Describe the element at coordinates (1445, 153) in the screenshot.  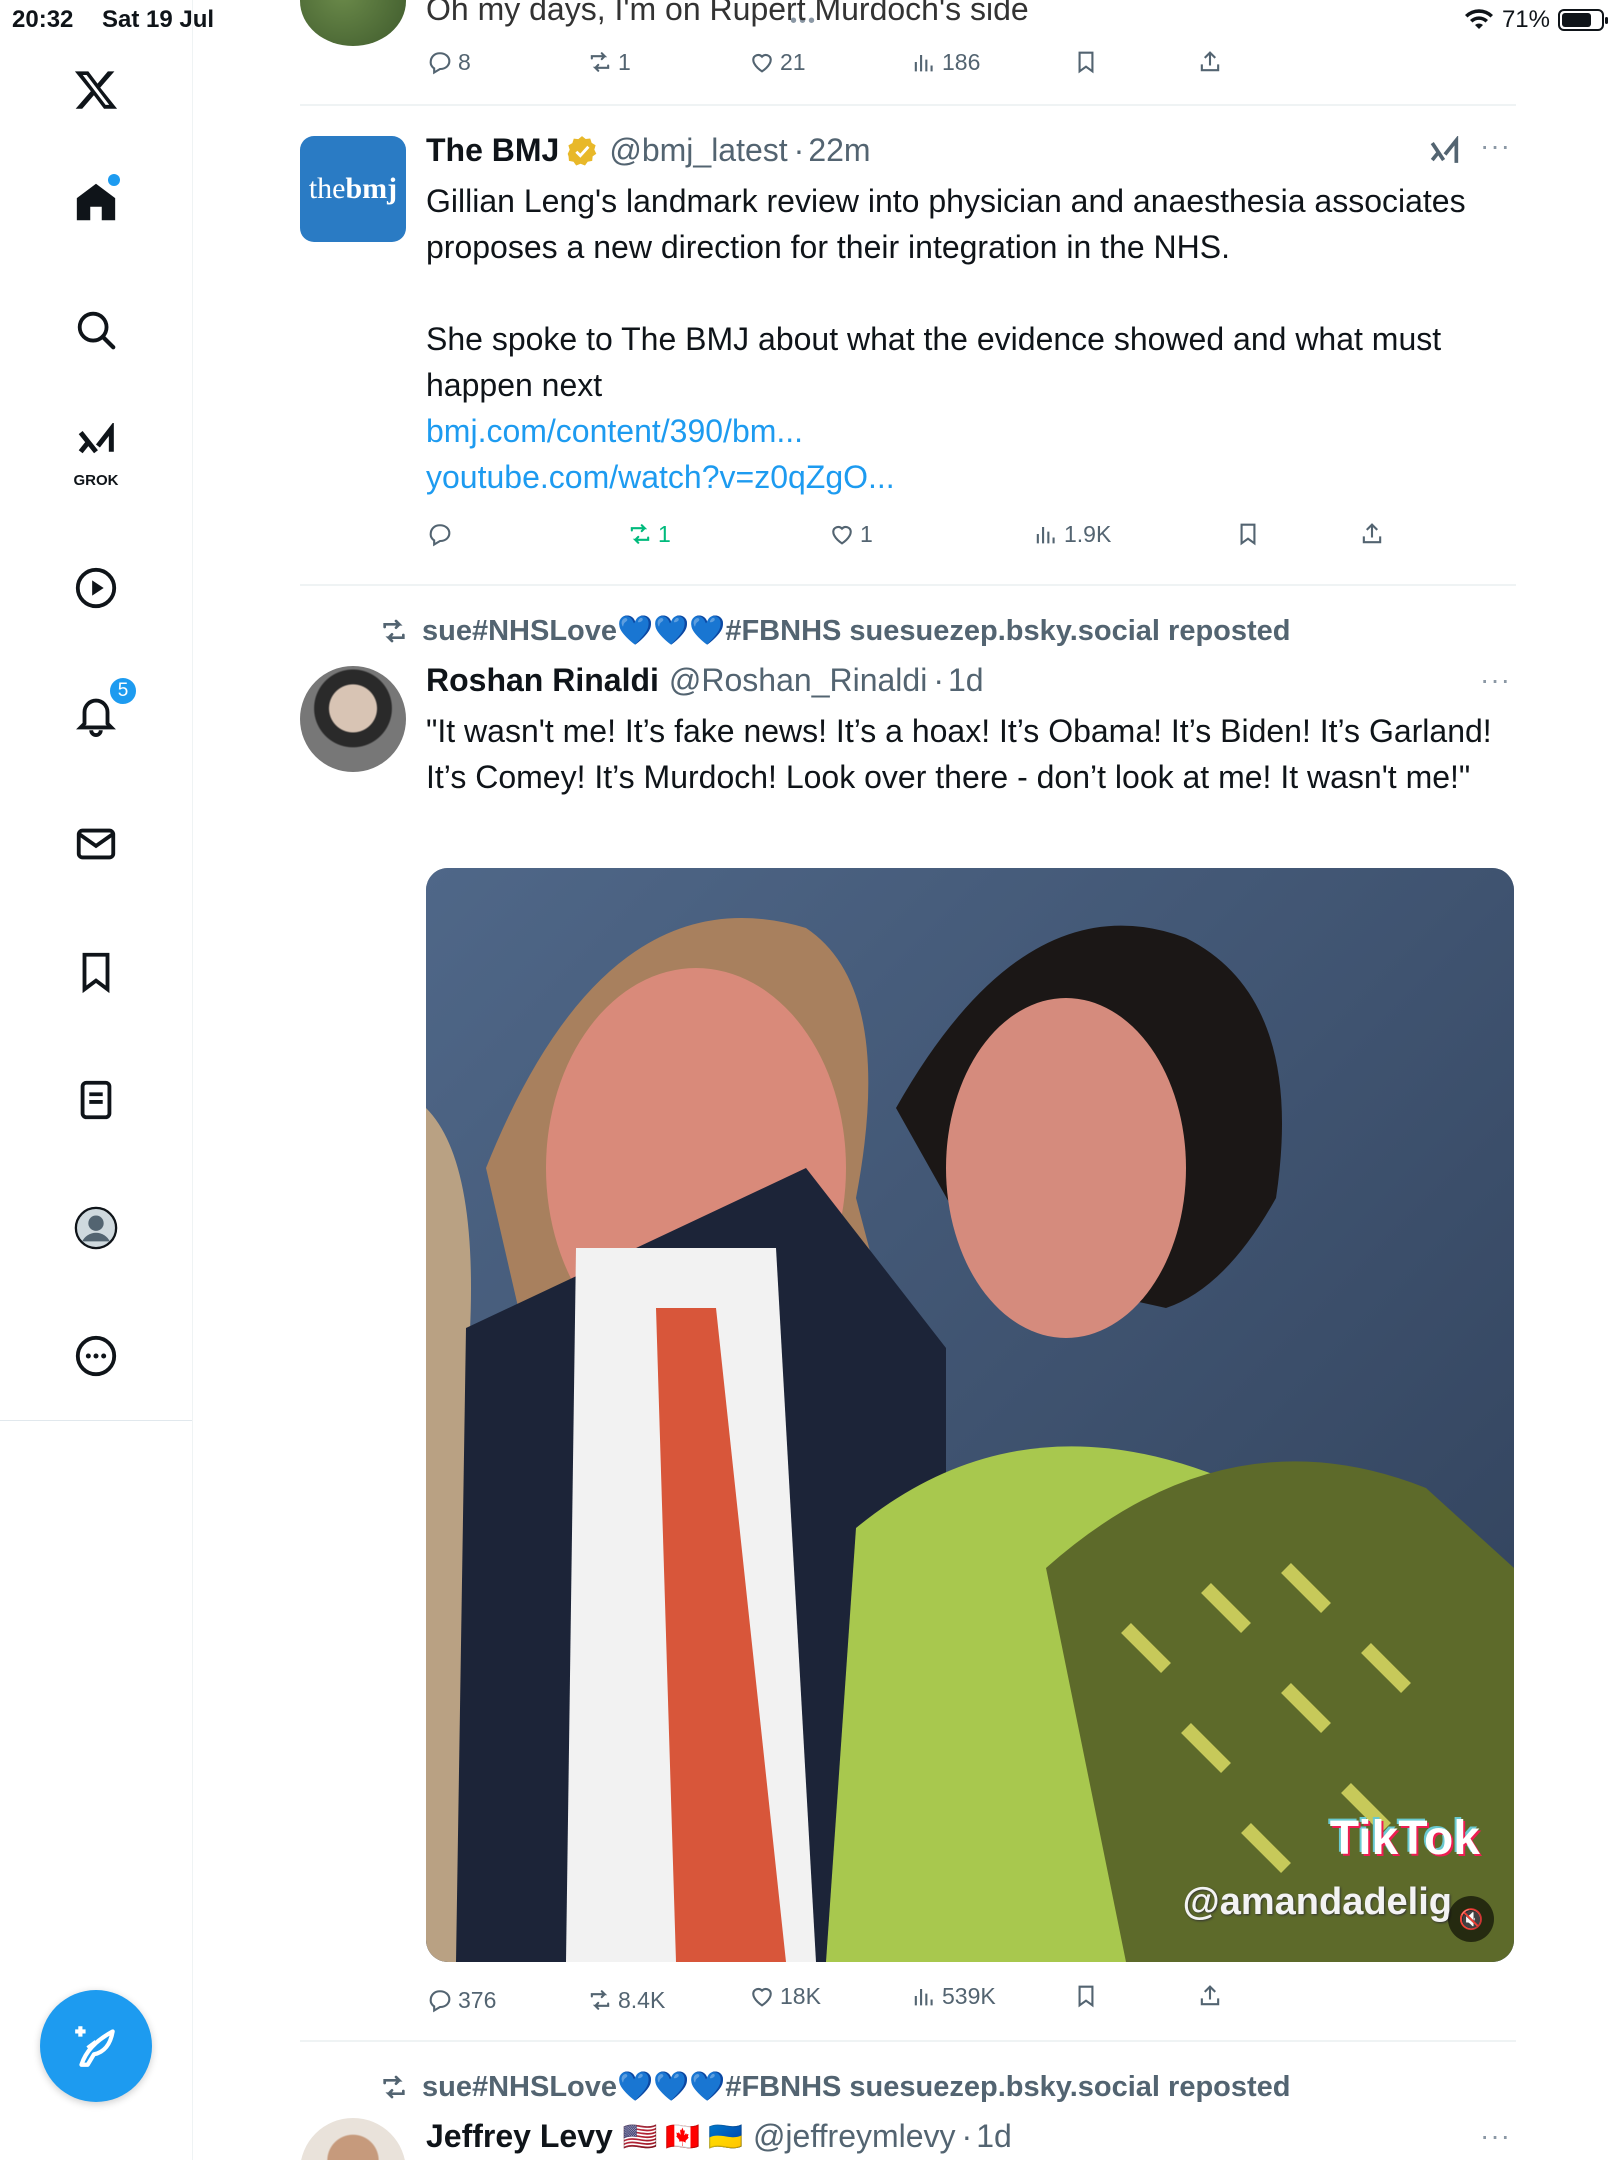
I see `grok-explain-icon` at that location.